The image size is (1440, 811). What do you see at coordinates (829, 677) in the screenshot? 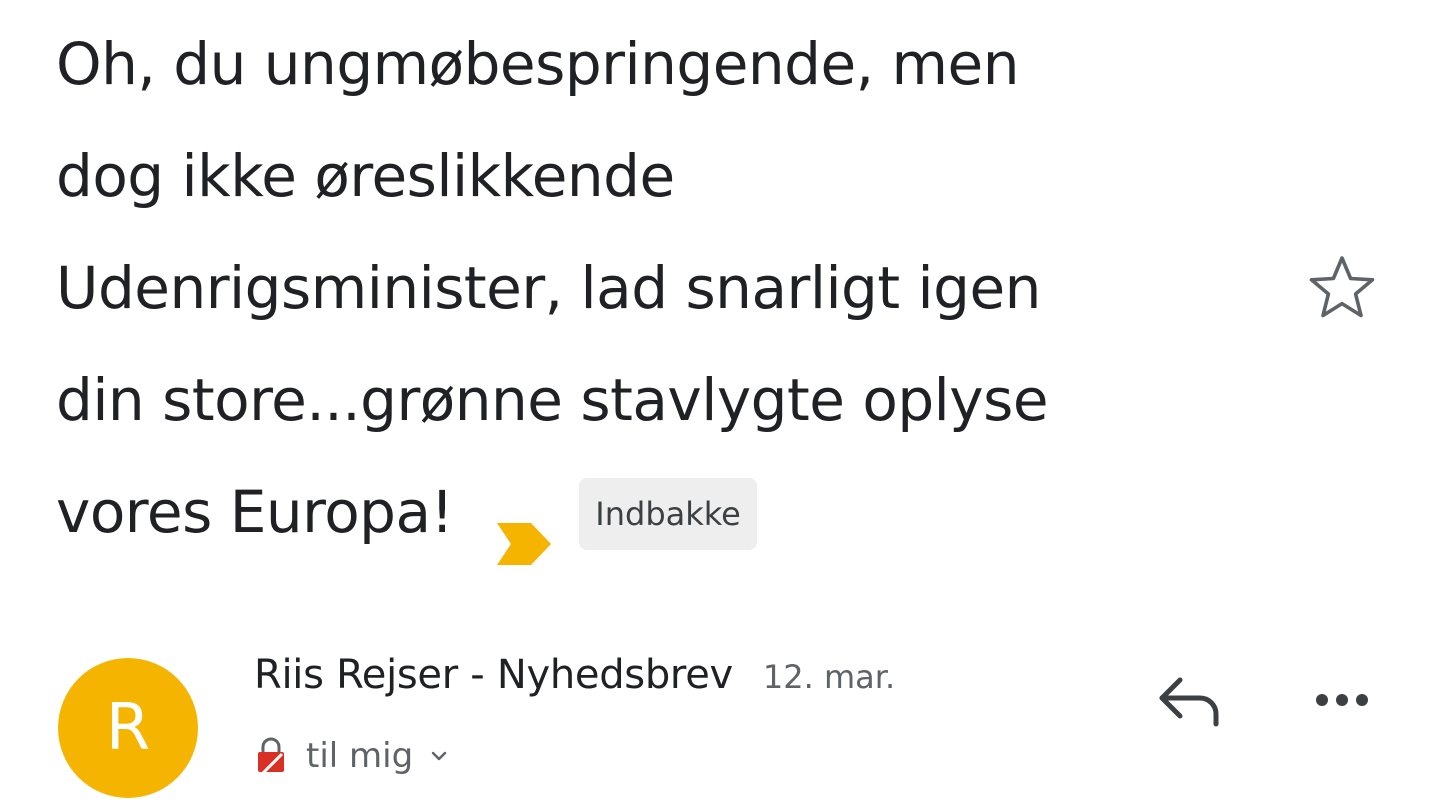
I see `email-date: 12. mar.` at bounding box center [829, 677].